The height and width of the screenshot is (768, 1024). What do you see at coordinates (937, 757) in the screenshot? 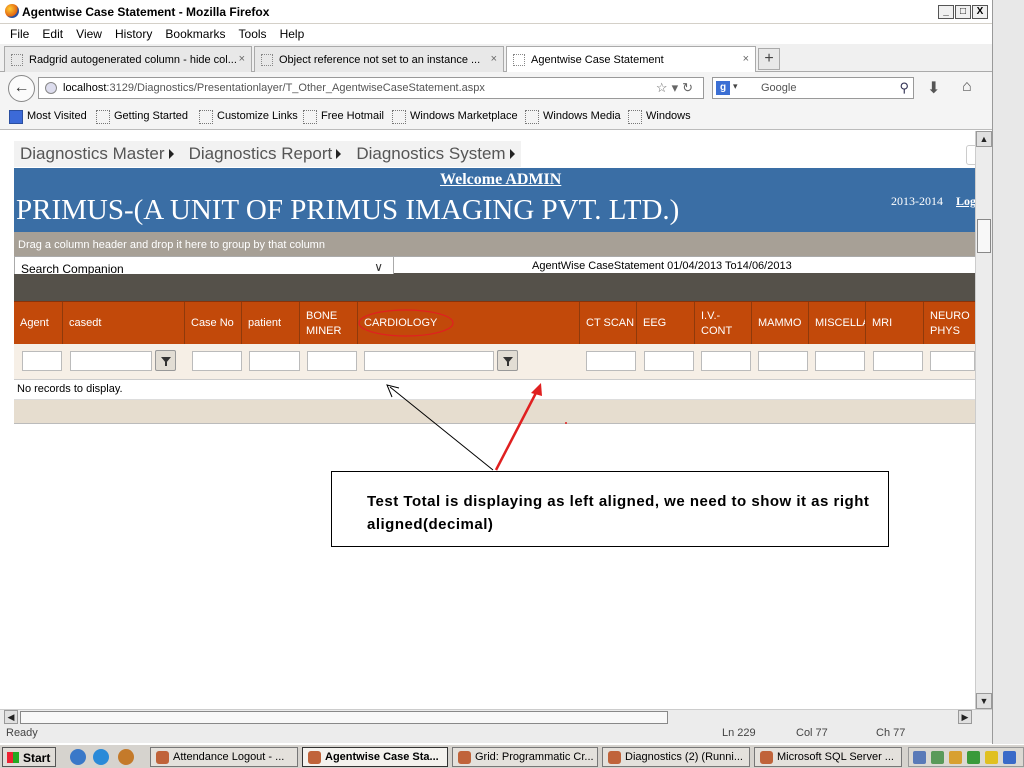
I see `user-icon` at bounding box center [937, 757].